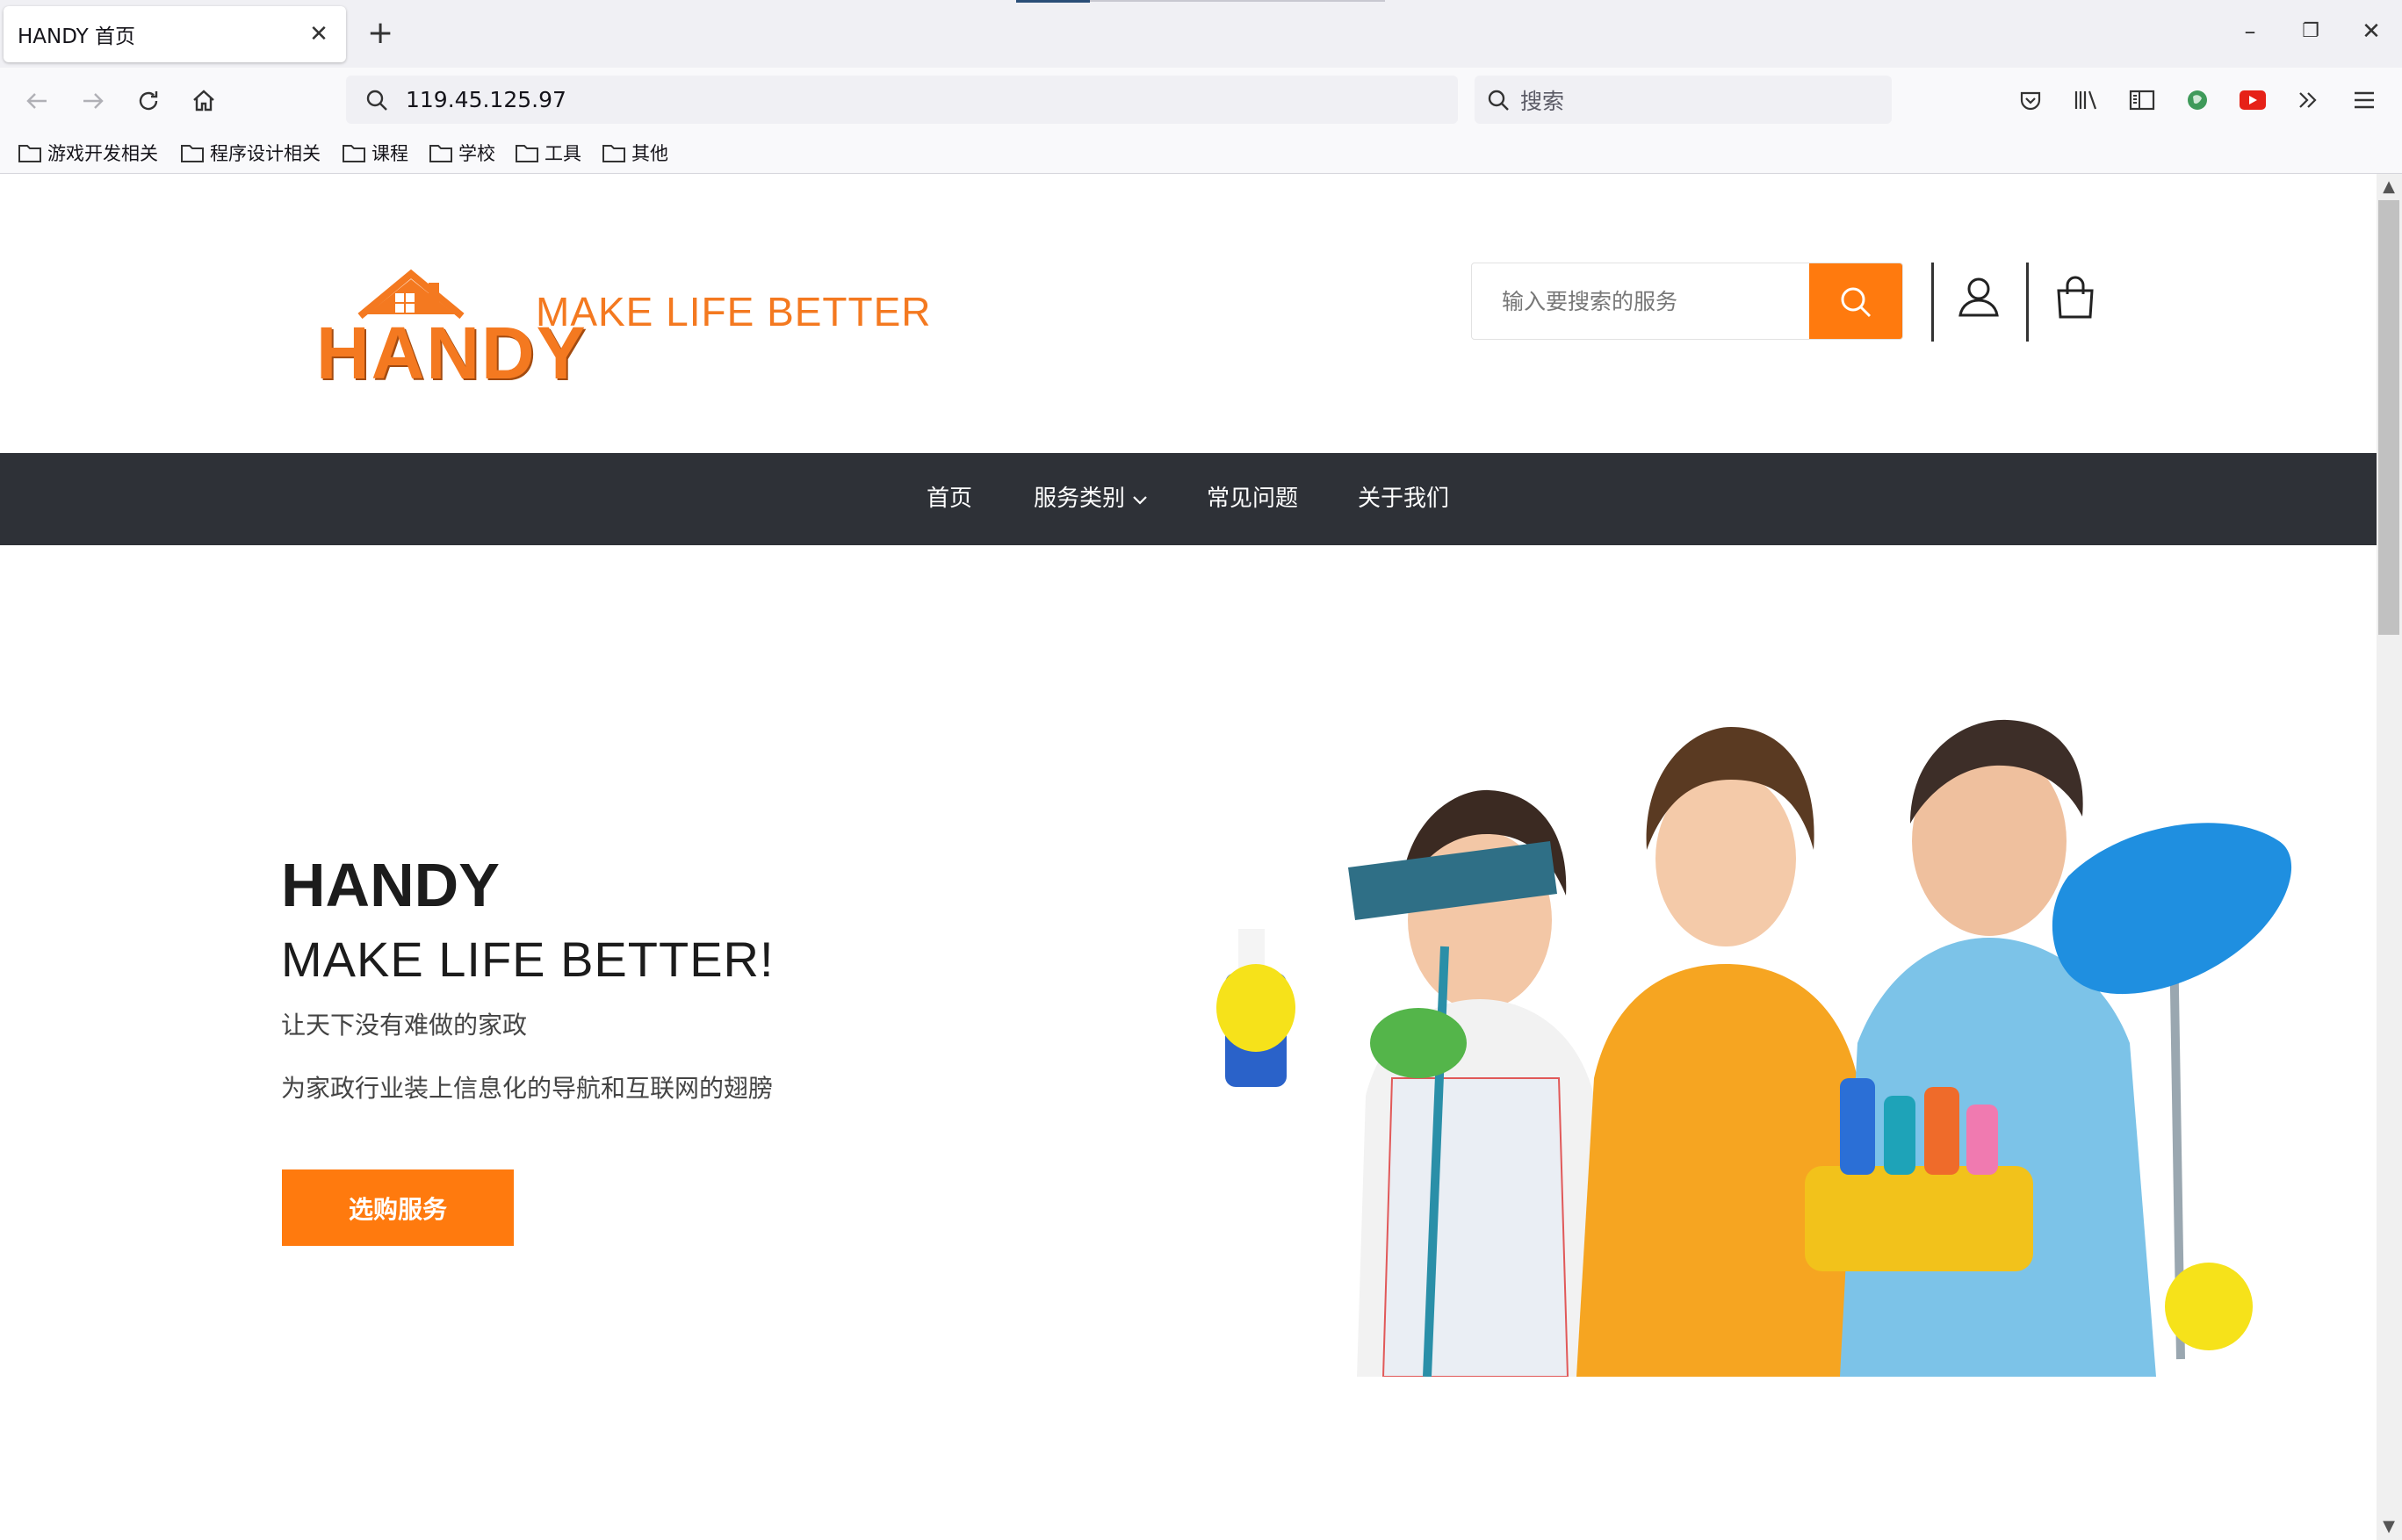  What do you see at coordinates (1053, 1) in the screenshot?
I see `tab-indicator` at bounding box center [1053, 1].